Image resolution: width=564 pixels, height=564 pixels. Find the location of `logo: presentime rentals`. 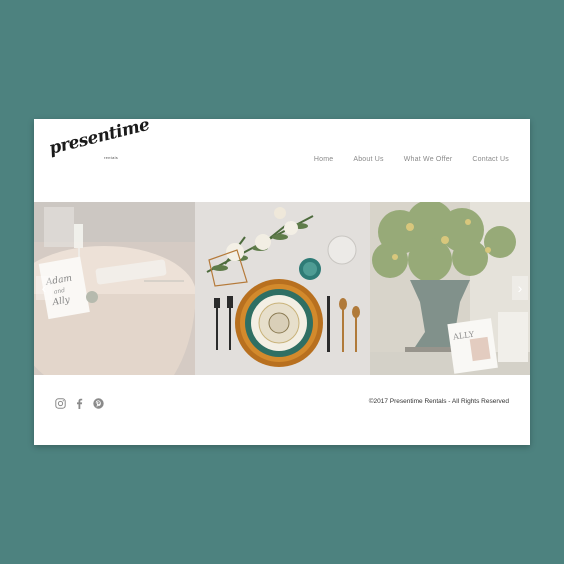

logo: presentime rentals is located at coordinates (99, 151).